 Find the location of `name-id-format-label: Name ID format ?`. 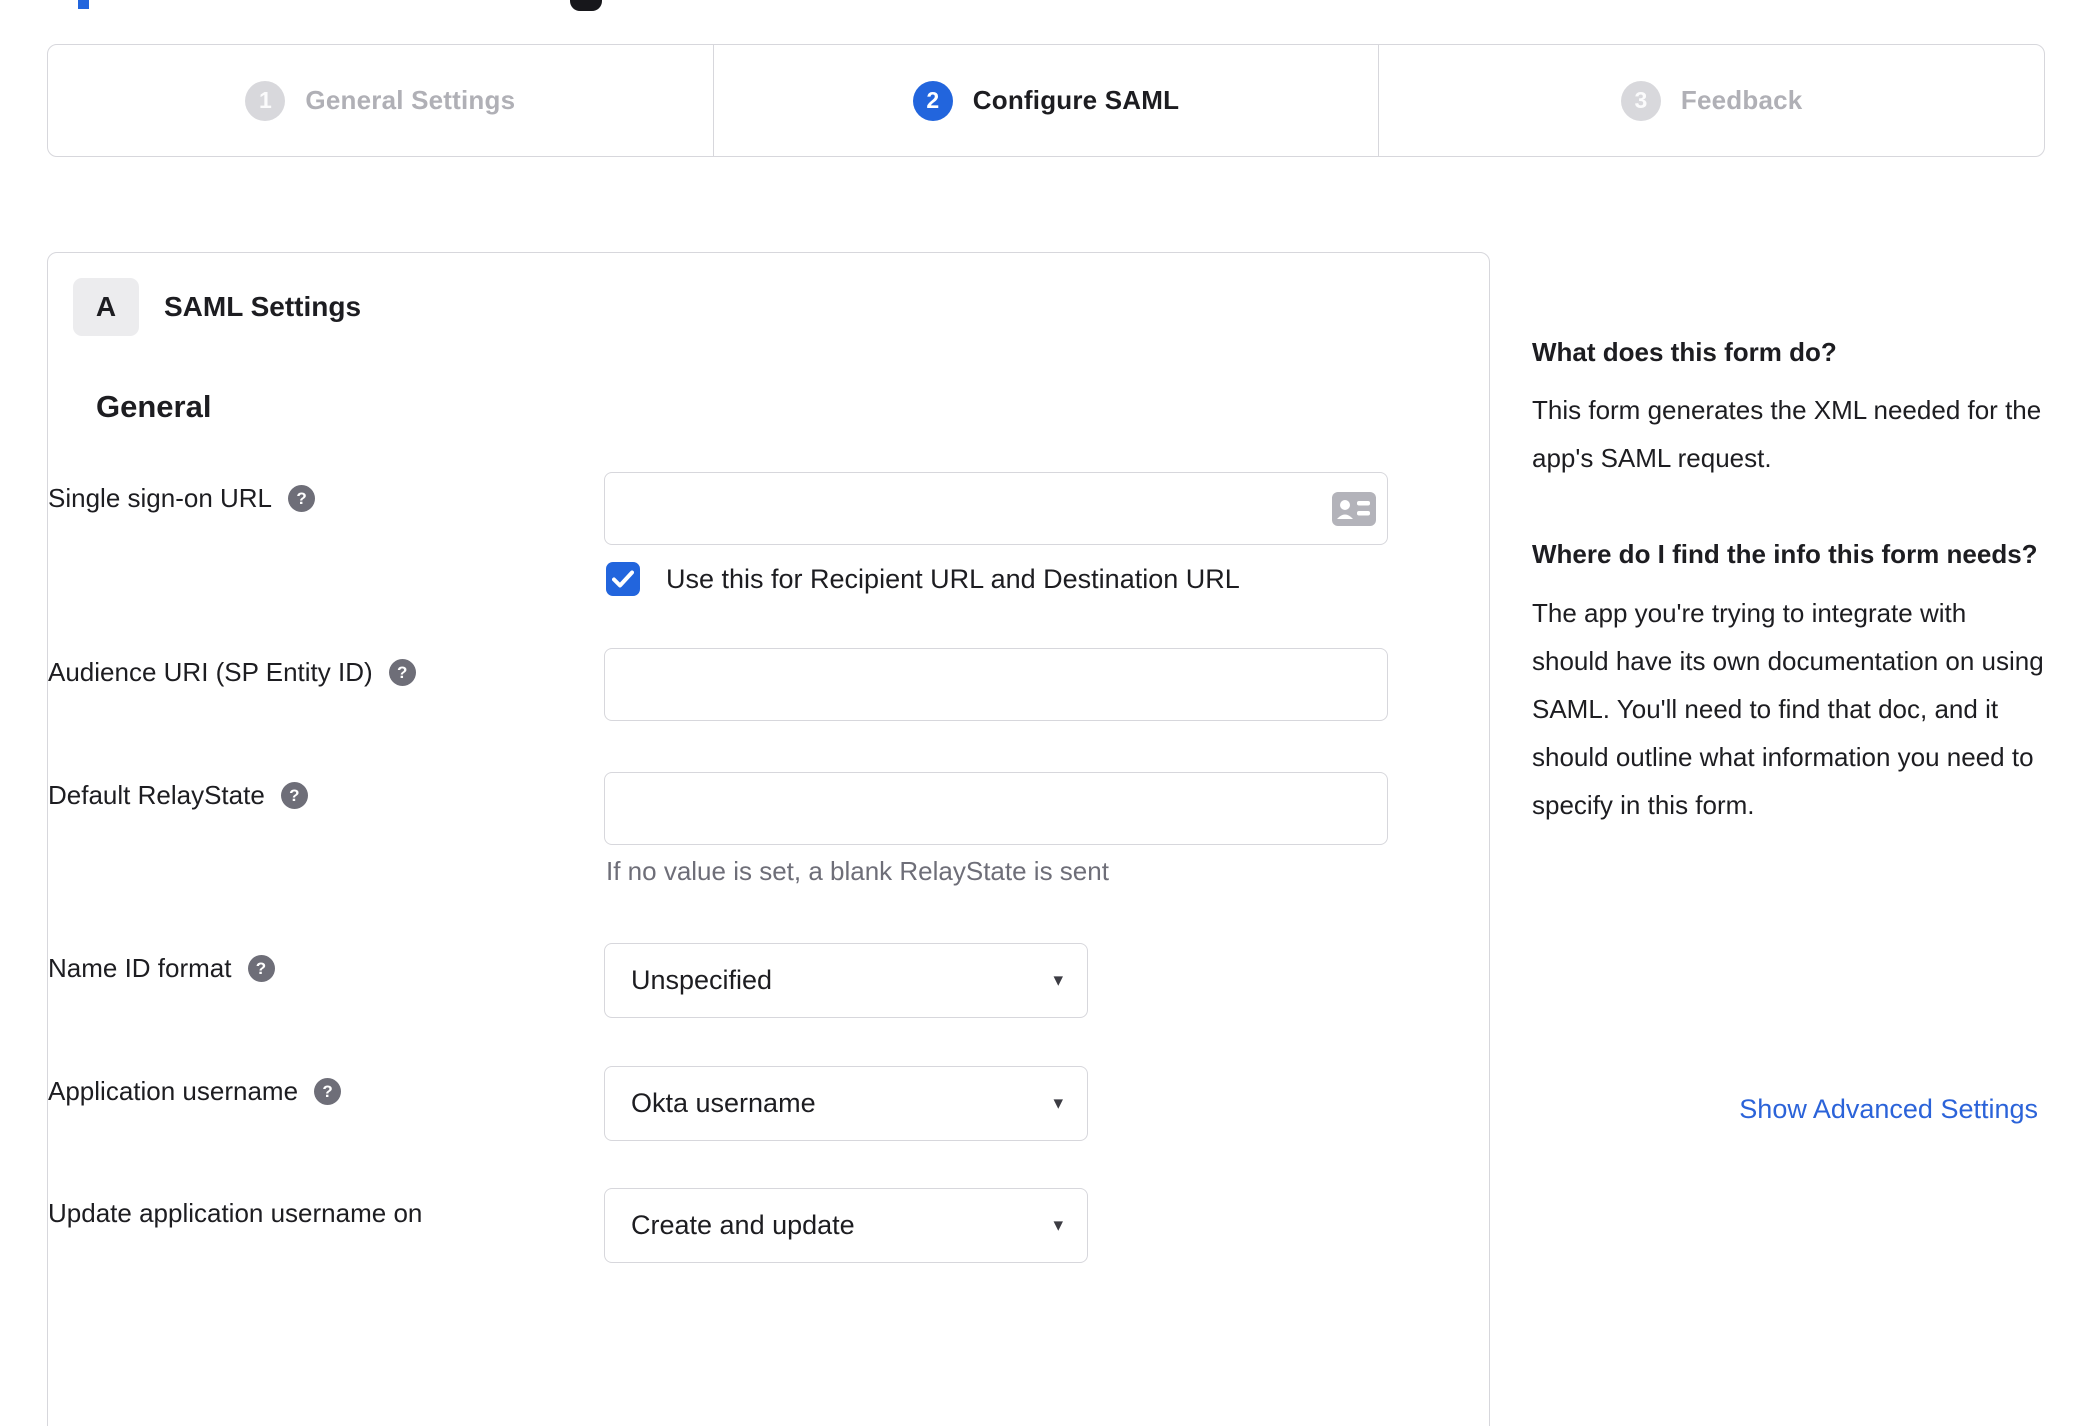

name-id-format-label: Name ID format ? is located at coordinates (161, 968).